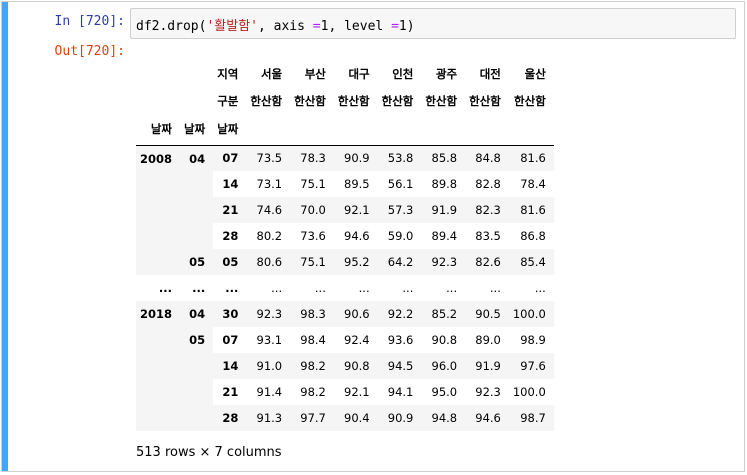 Image resolution: width=747 pixels, height=475 pixels. What do you see at coordinates (433, 23) in the screenshot?
I see `code-input: df2.drop('활발함', axis =1, level =1)` at bounding box center [433, 23].